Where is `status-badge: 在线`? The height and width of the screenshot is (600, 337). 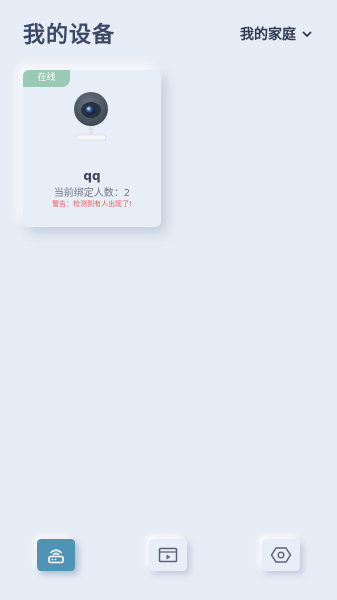
status-badge: 在线 is located at coordinates (46, 78).